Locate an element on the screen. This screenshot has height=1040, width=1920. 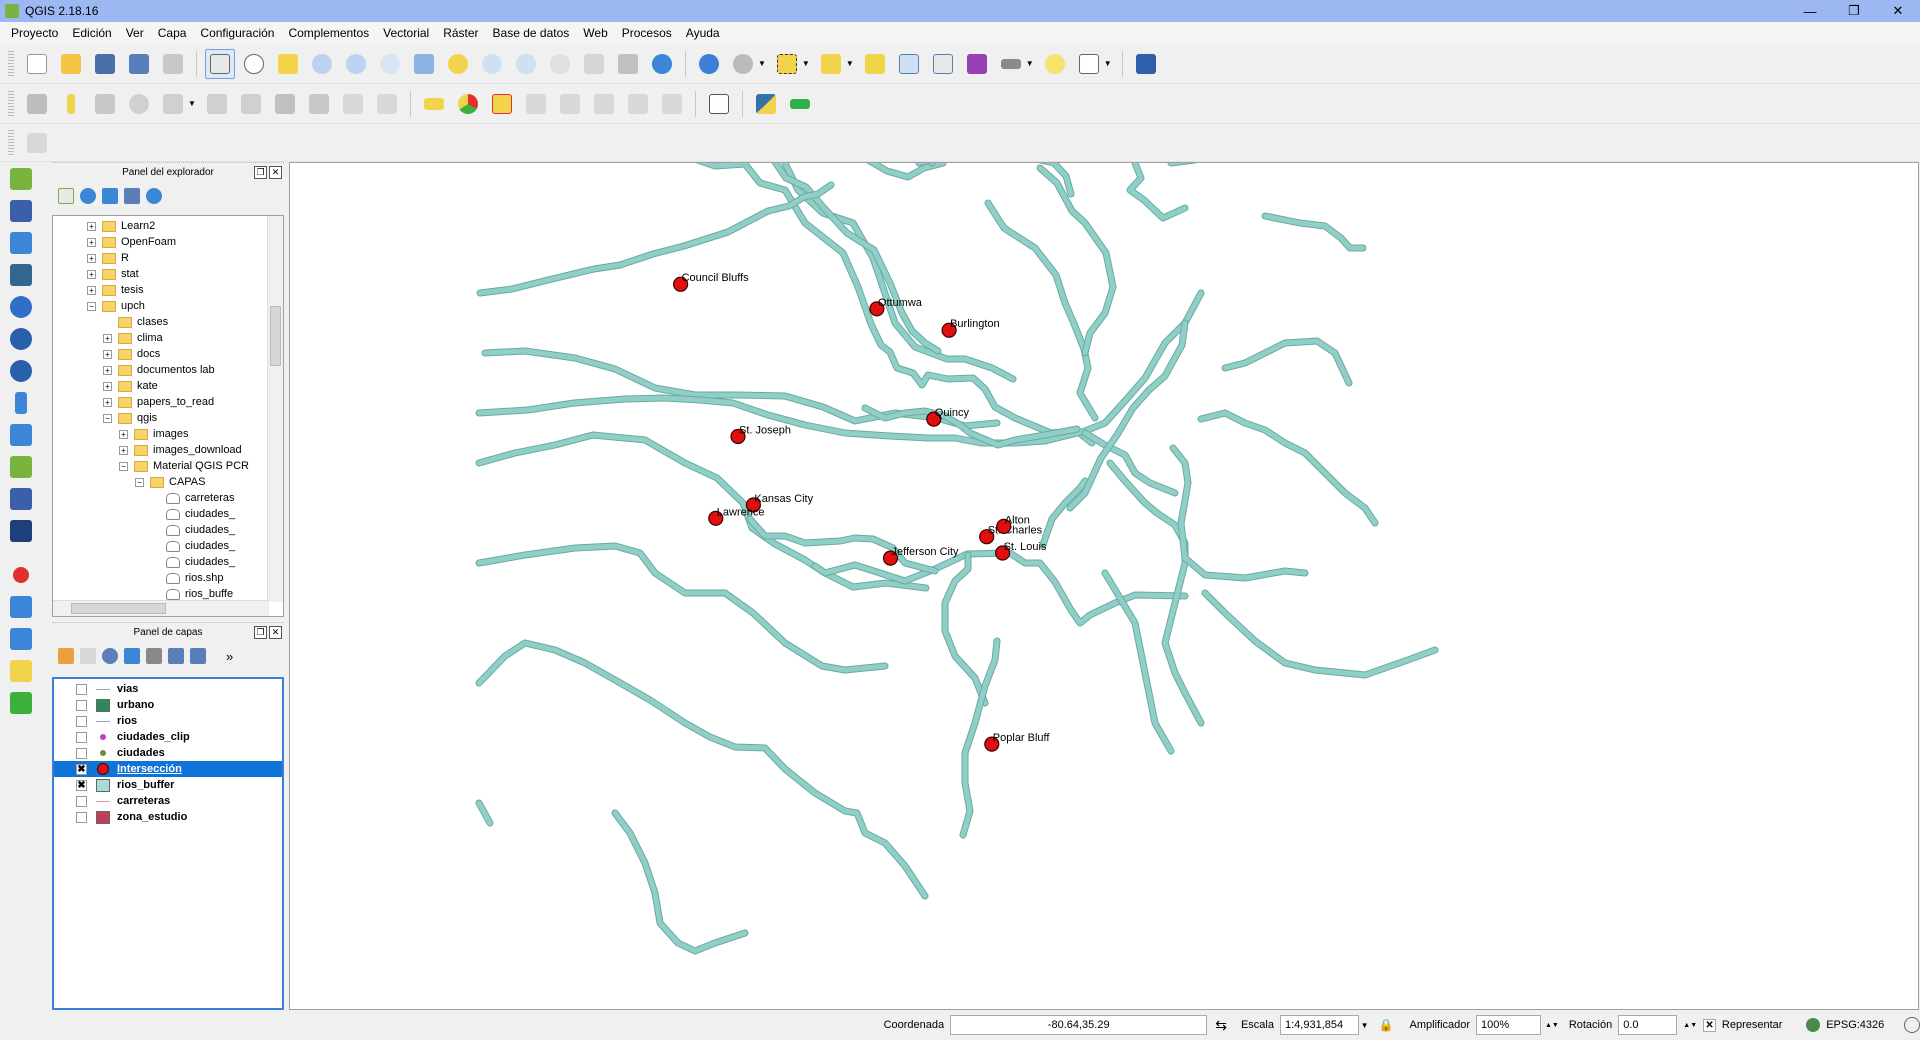
collapse-all-icon is located at coordinates (132, 196).